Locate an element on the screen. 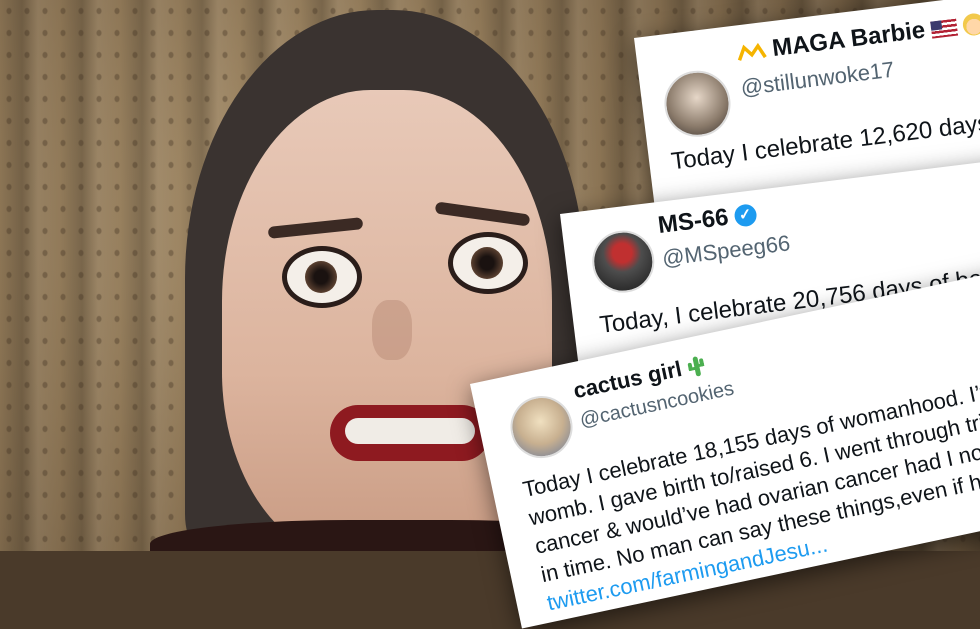 Image resolution: width=980 pixels, height=629 pixels. tweet-header: MS-66 ✓ is located at coordinates (707, 220).